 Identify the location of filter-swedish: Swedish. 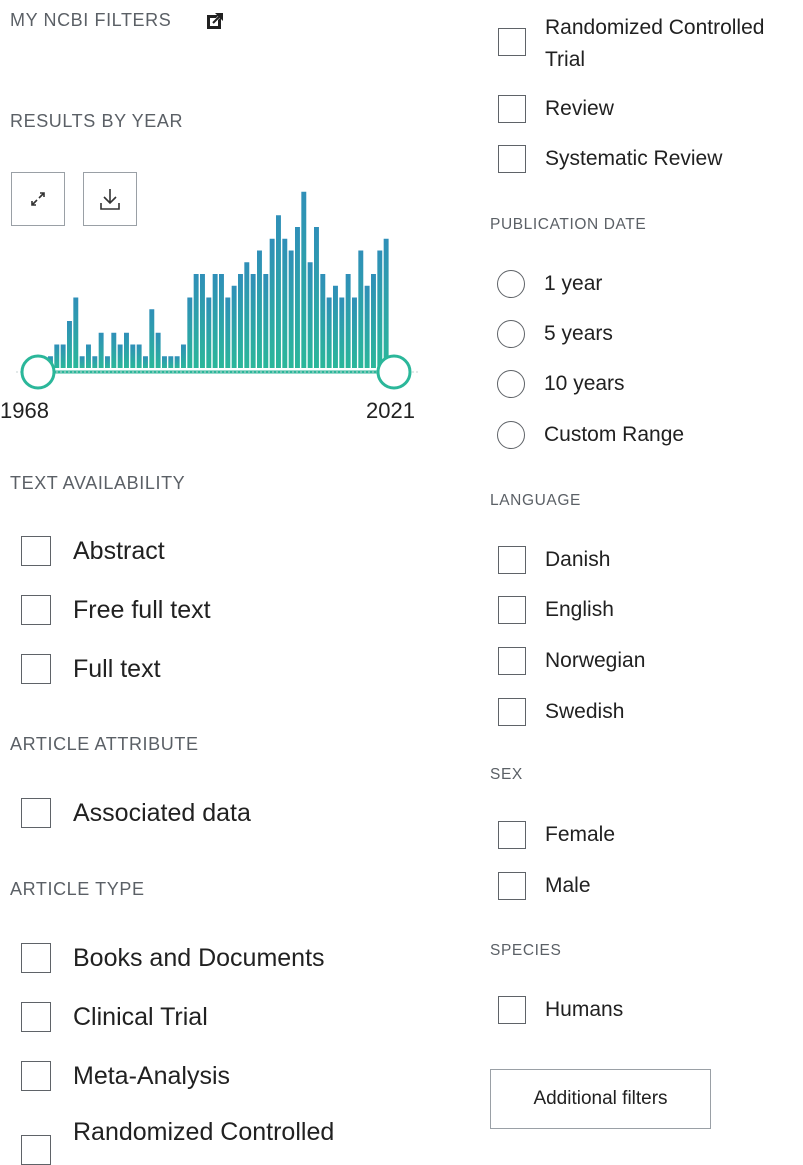
(552, 712).